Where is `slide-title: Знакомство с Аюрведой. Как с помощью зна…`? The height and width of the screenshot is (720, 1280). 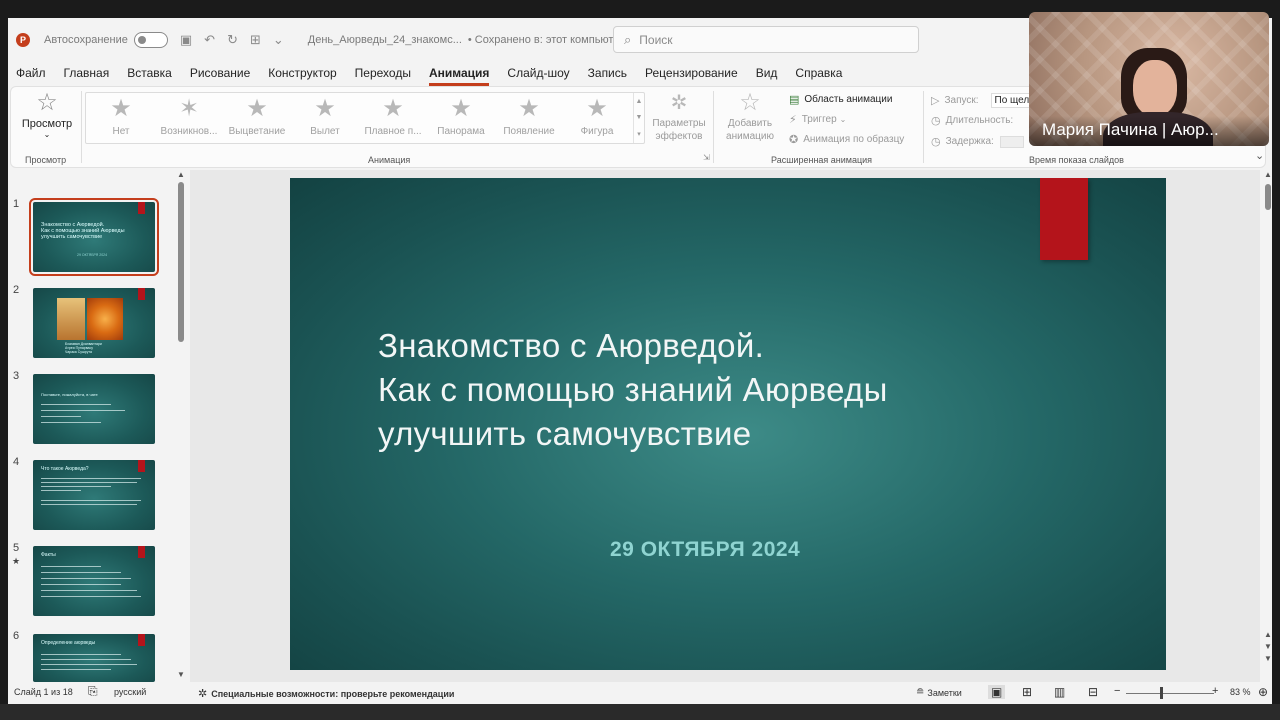 slide-title: Знакомство с Аюрведой. Как с помощью зна… is located at coordinates (738, 390).